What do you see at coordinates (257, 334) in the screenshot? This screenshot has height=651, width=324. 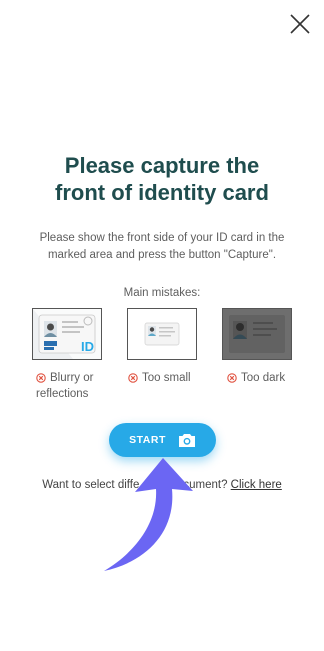 I see `too-dark-example-image` at bounding box center [257, 334].